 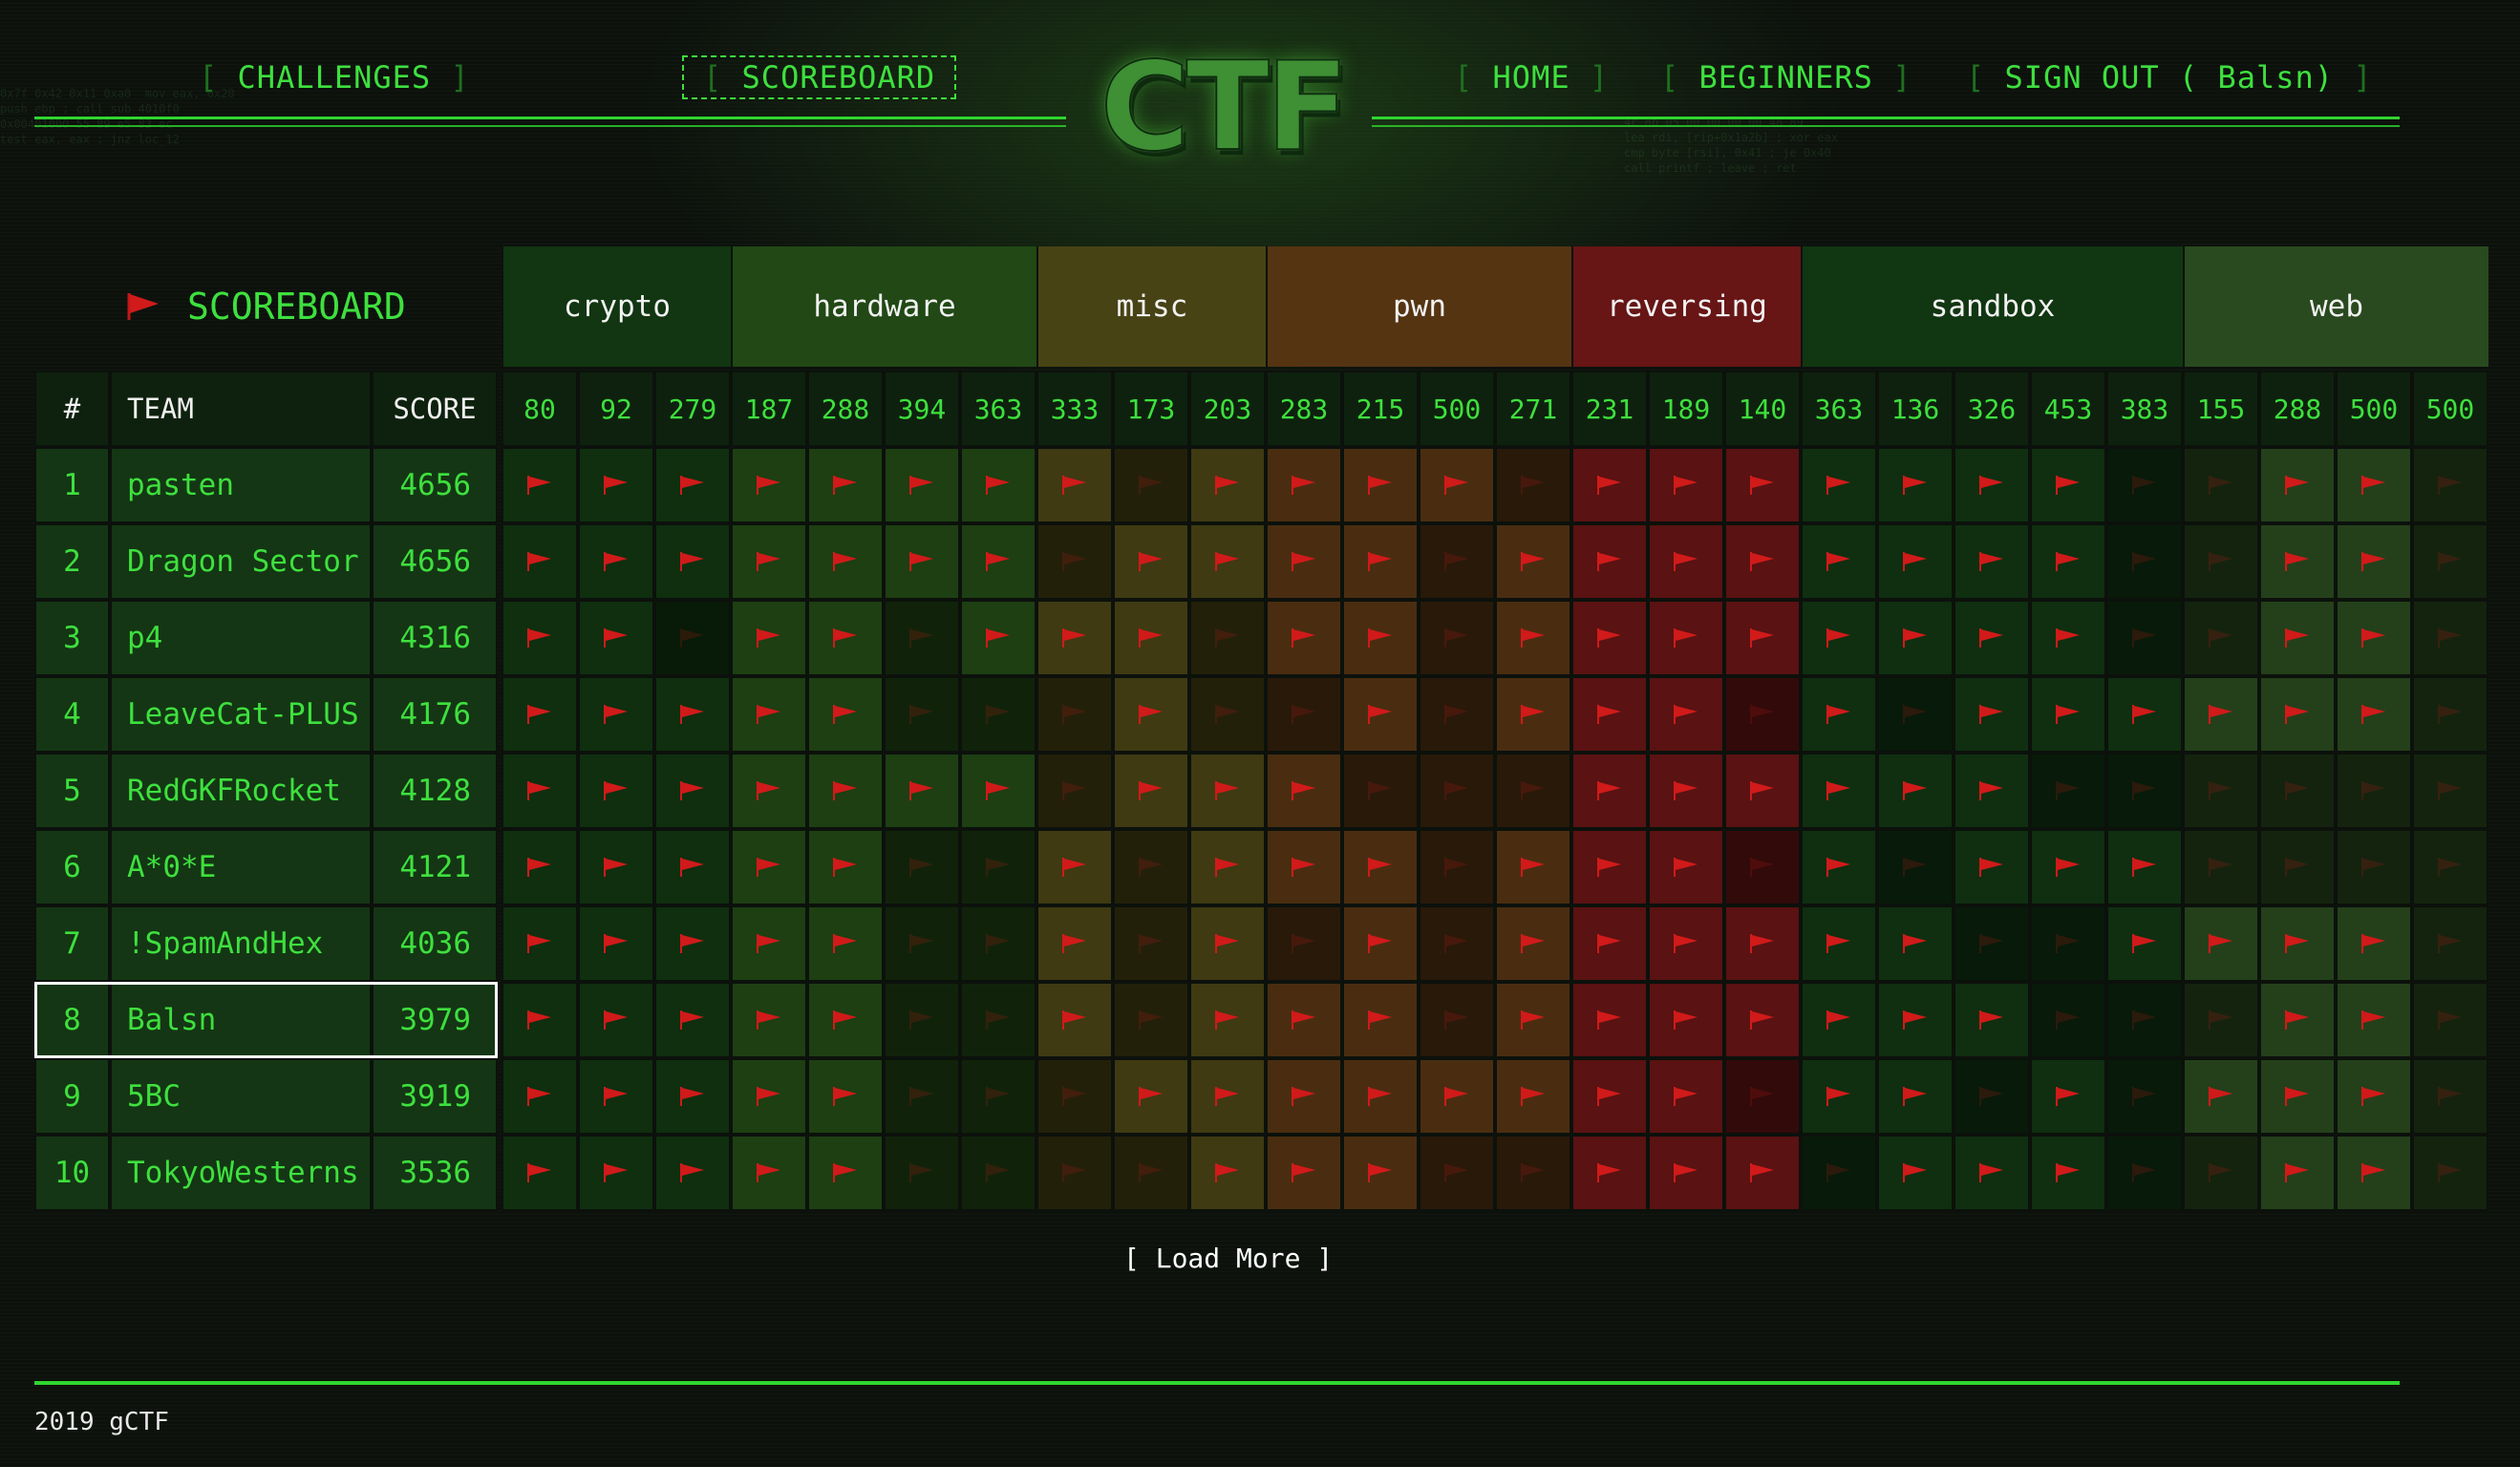 What do you see at coordinates (2169, 78) in the screenshot?
I see `nav-signout: [ SIGN OUT ( Balsn) ]` at bounding box center [2169, 78].